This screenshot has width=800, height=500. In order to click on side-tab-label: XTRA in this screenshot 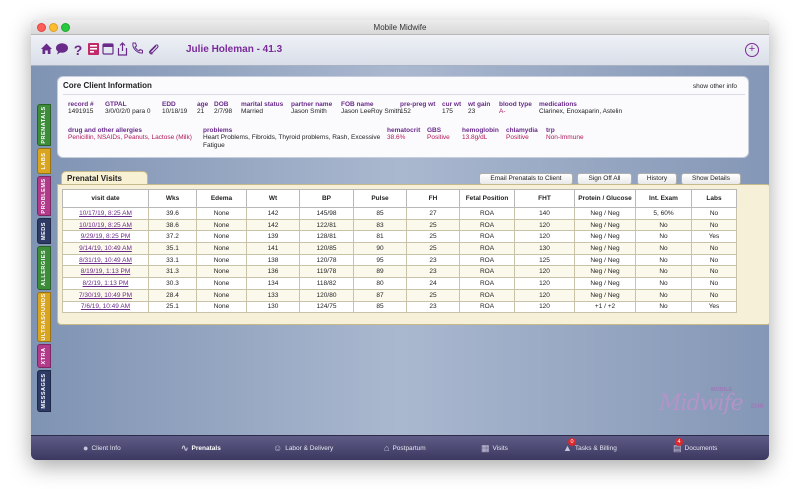, I will do `click(44, 356)`.